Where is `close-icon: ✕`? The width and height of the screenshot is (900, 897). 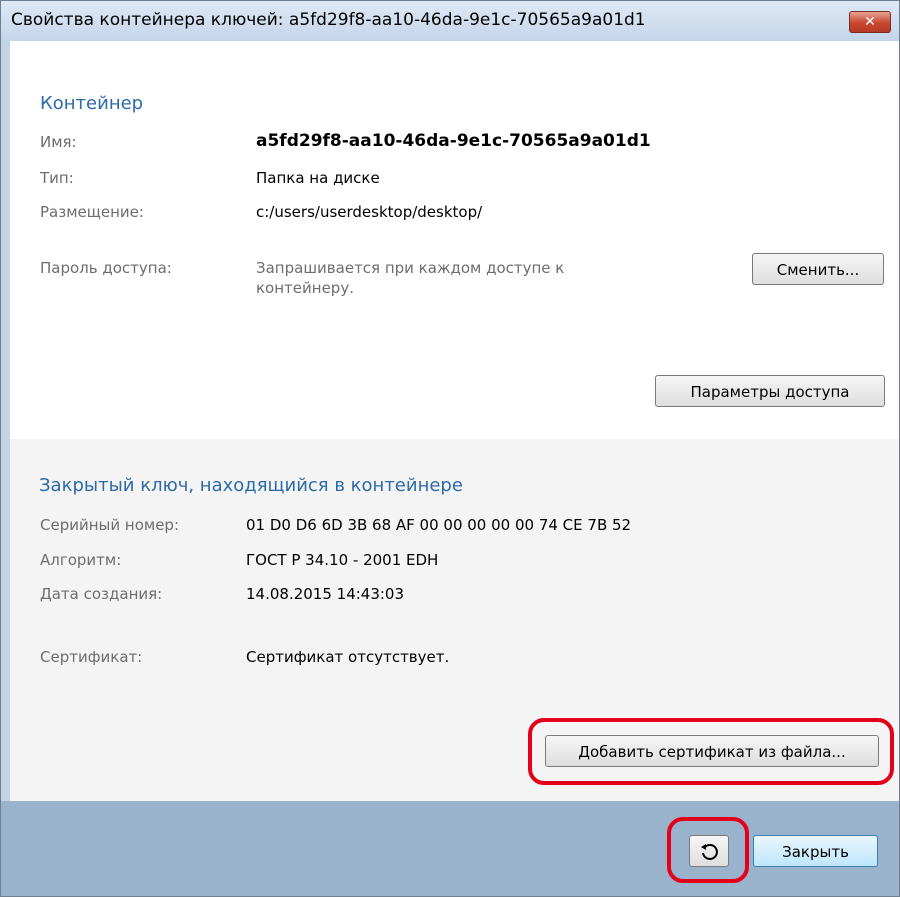 close-icon: ✕ is located at coordinates (870, 22).